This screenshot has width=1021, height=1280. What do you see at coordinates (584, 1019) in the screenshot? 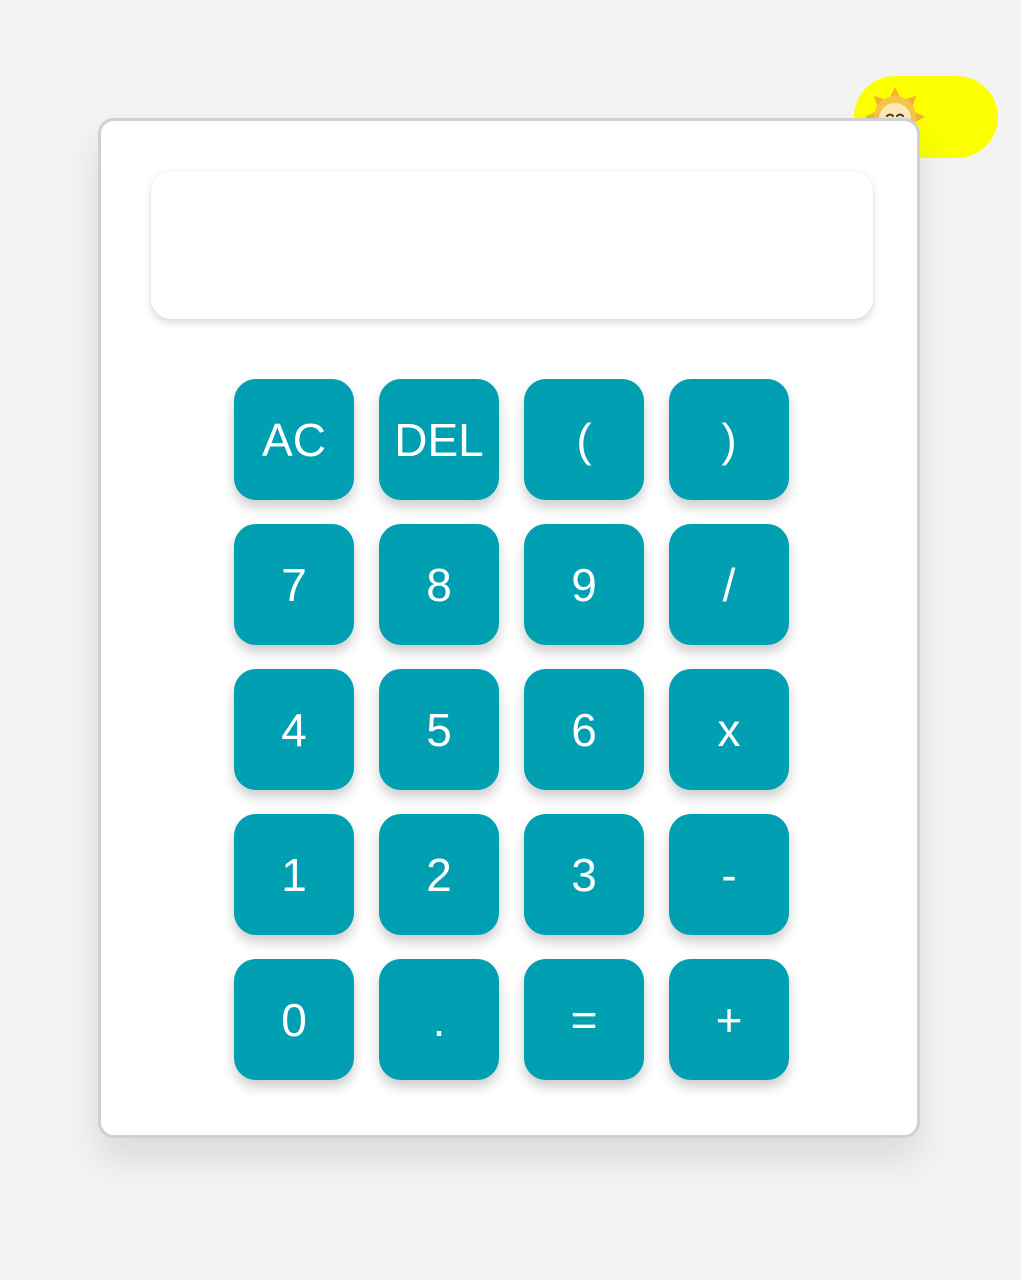
I see `equals-button: =` at bounding box center [584, 1019].